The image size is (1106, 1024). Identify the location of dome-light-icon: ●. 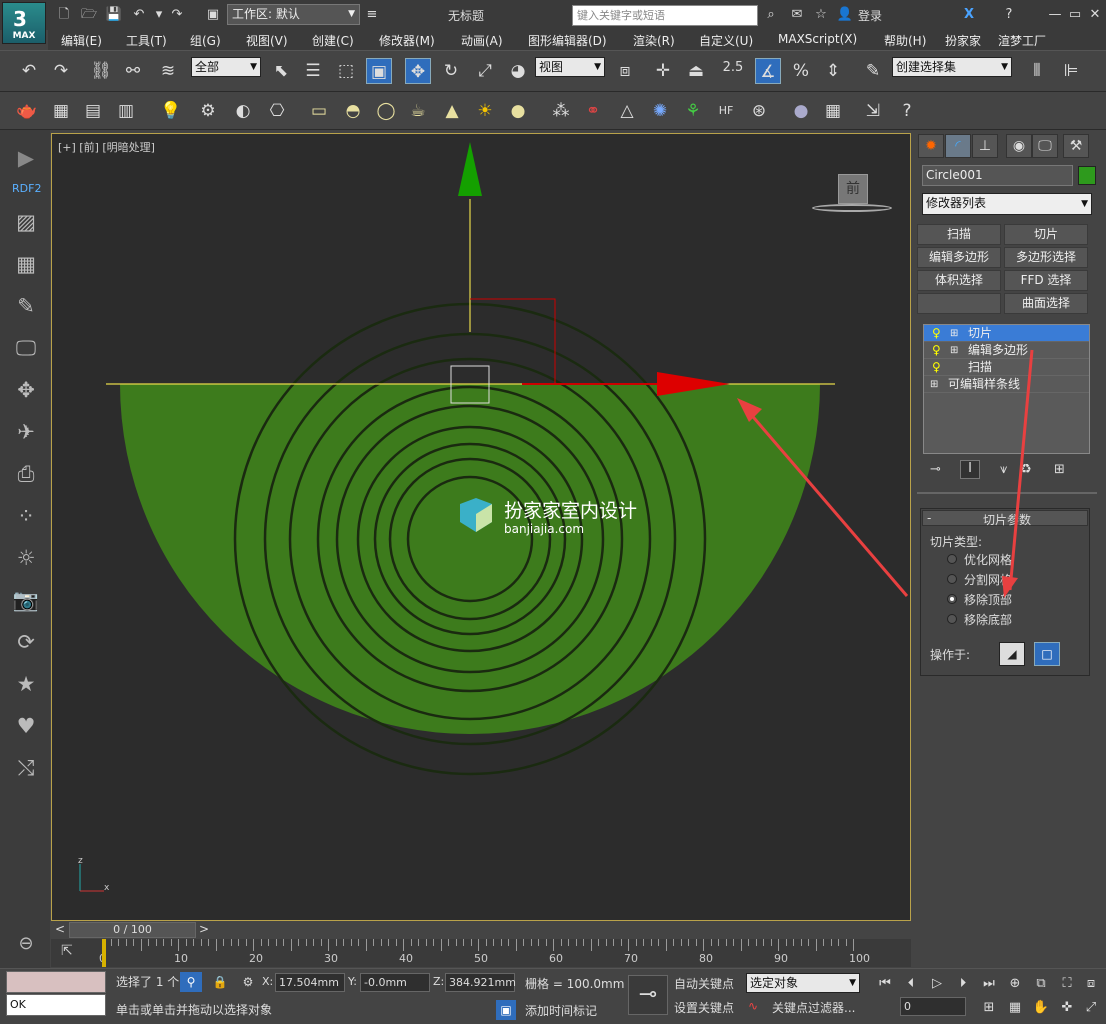
(518, 111).